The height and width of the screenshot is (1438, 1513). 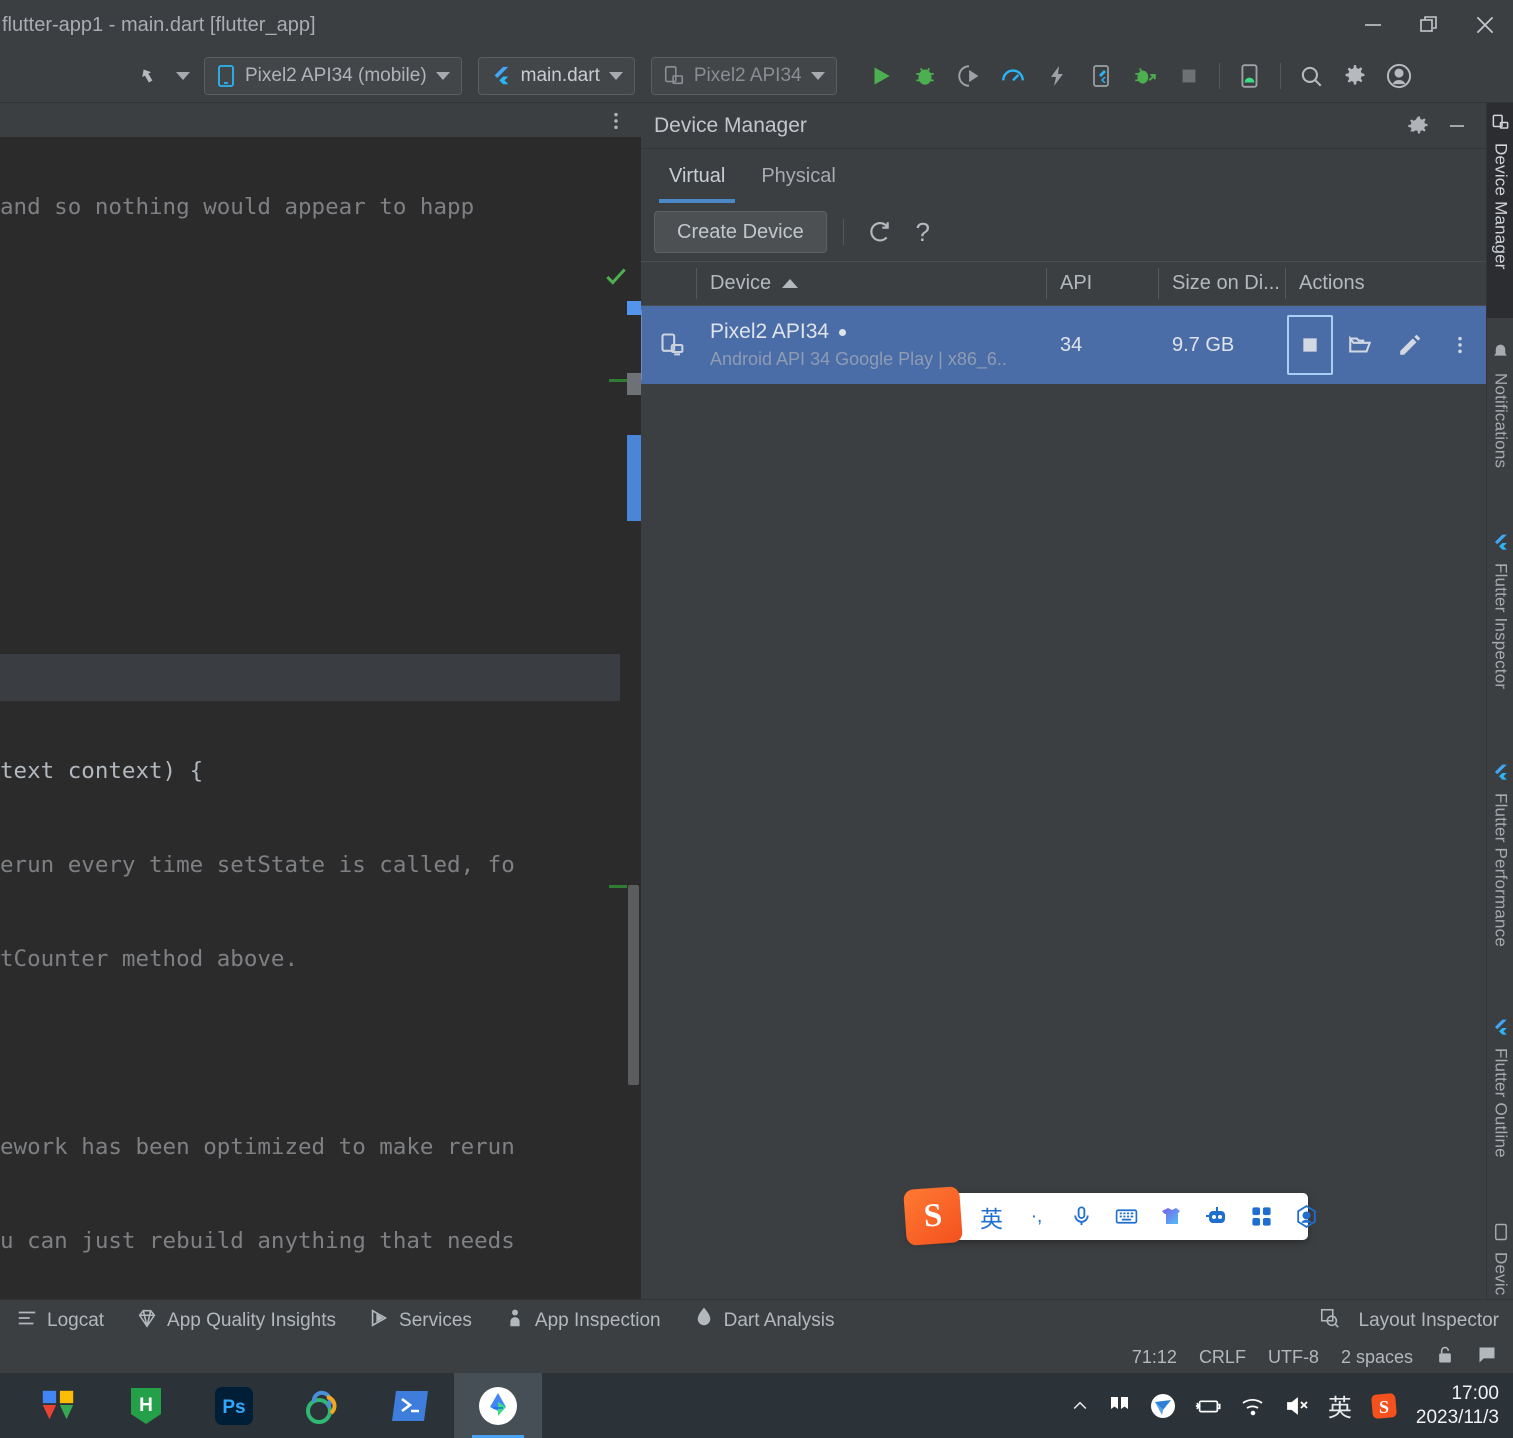 What do you see at coordinates (1500, 873) in the screenshot?
I see `sidebar-item-flutter-performance: Flutter Performance` at bounding box center [1500, 873].